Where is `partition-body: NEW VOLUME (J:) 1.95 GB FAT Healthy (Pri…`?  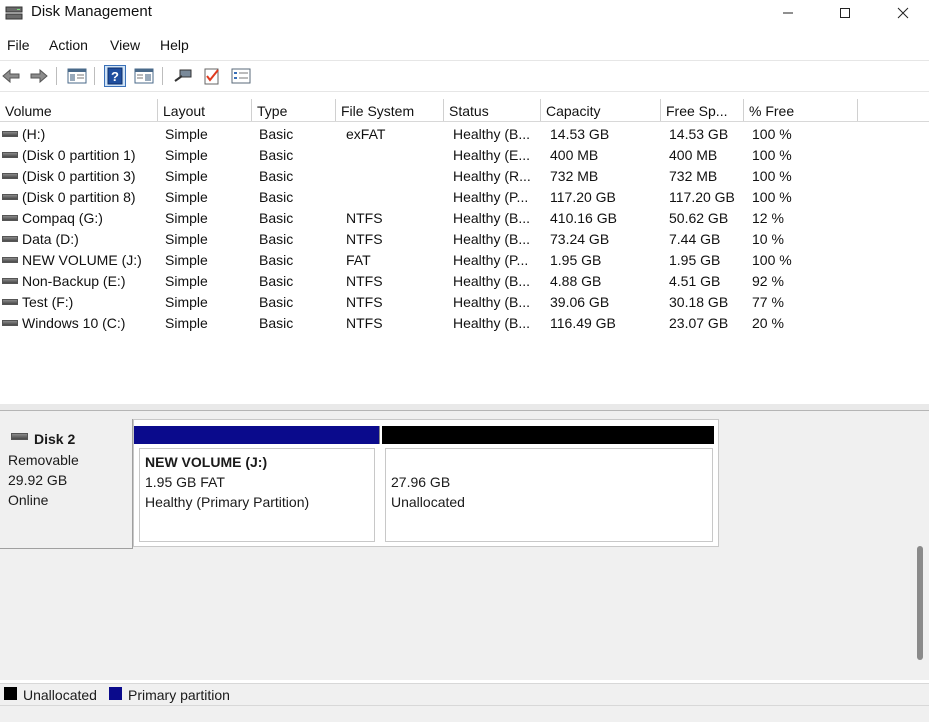 partition-body: NEW VOLUME (J:) 1.95 GB FAT Healthy (Pri… is located at coordinates (257, 495).